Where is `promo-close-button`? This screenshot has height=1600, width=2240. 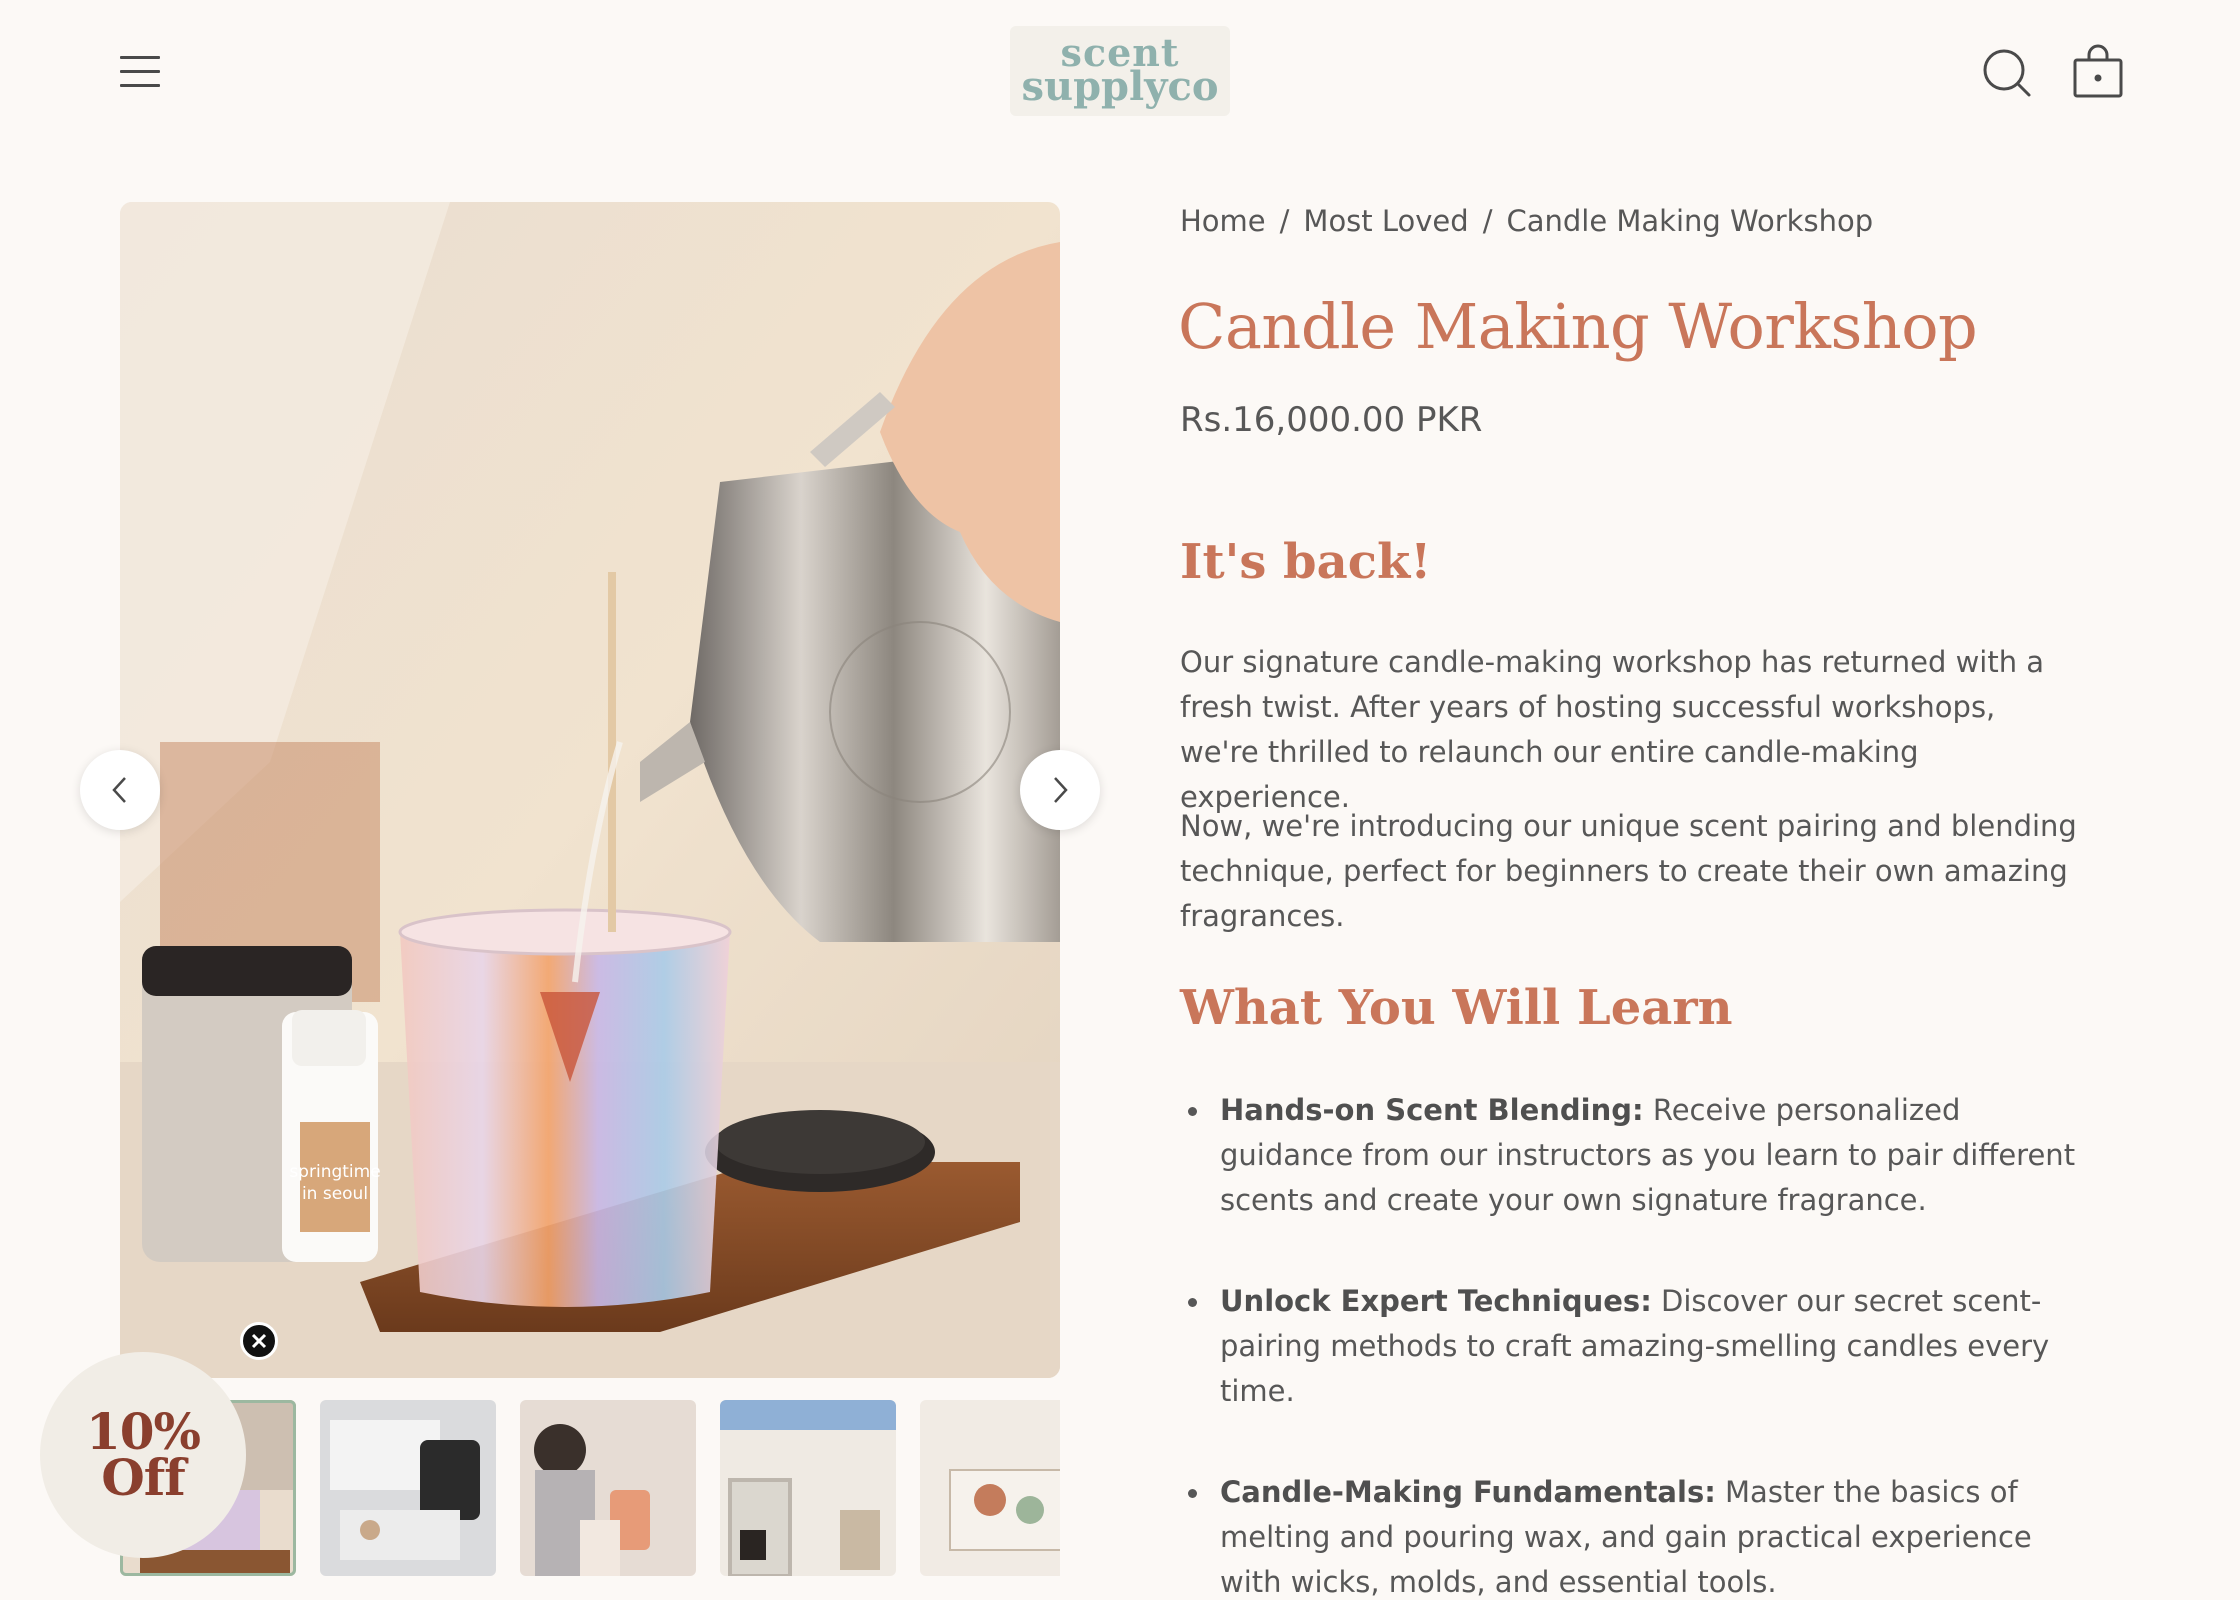 promo-close-button is located at coordinates (259, 1341).